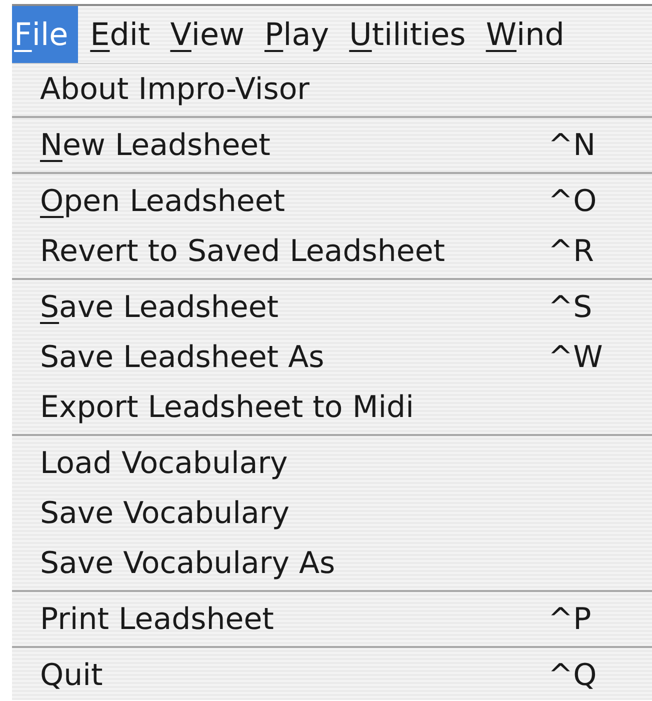 This screenshot has width=652, height=701. I want to click on menu-item: Open Leadsheet, so click(163, 201).